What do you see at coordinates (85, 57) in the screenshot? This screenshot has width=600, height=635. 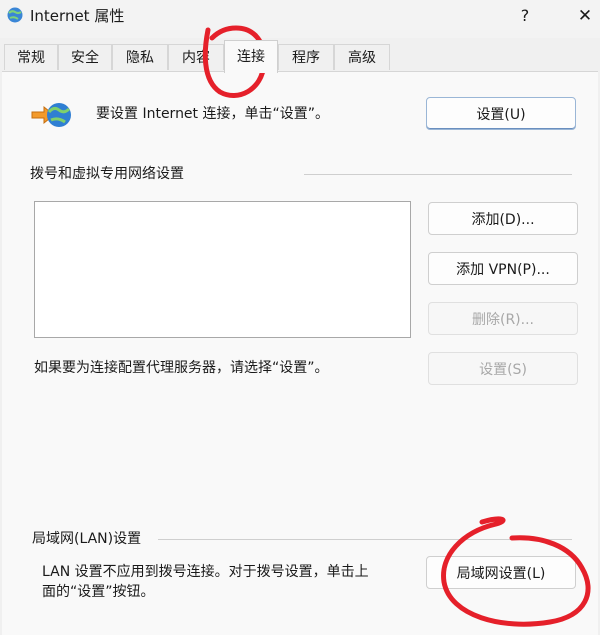 I see `tab-security: 安全` at bounding box center [85, 57].